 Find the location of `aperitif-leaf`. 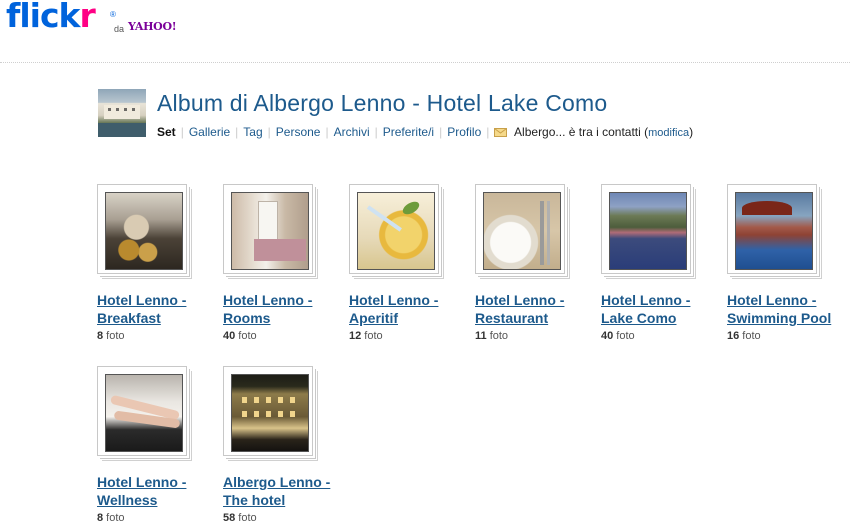

aperitif-leaf is located at coordinates (411, 208).